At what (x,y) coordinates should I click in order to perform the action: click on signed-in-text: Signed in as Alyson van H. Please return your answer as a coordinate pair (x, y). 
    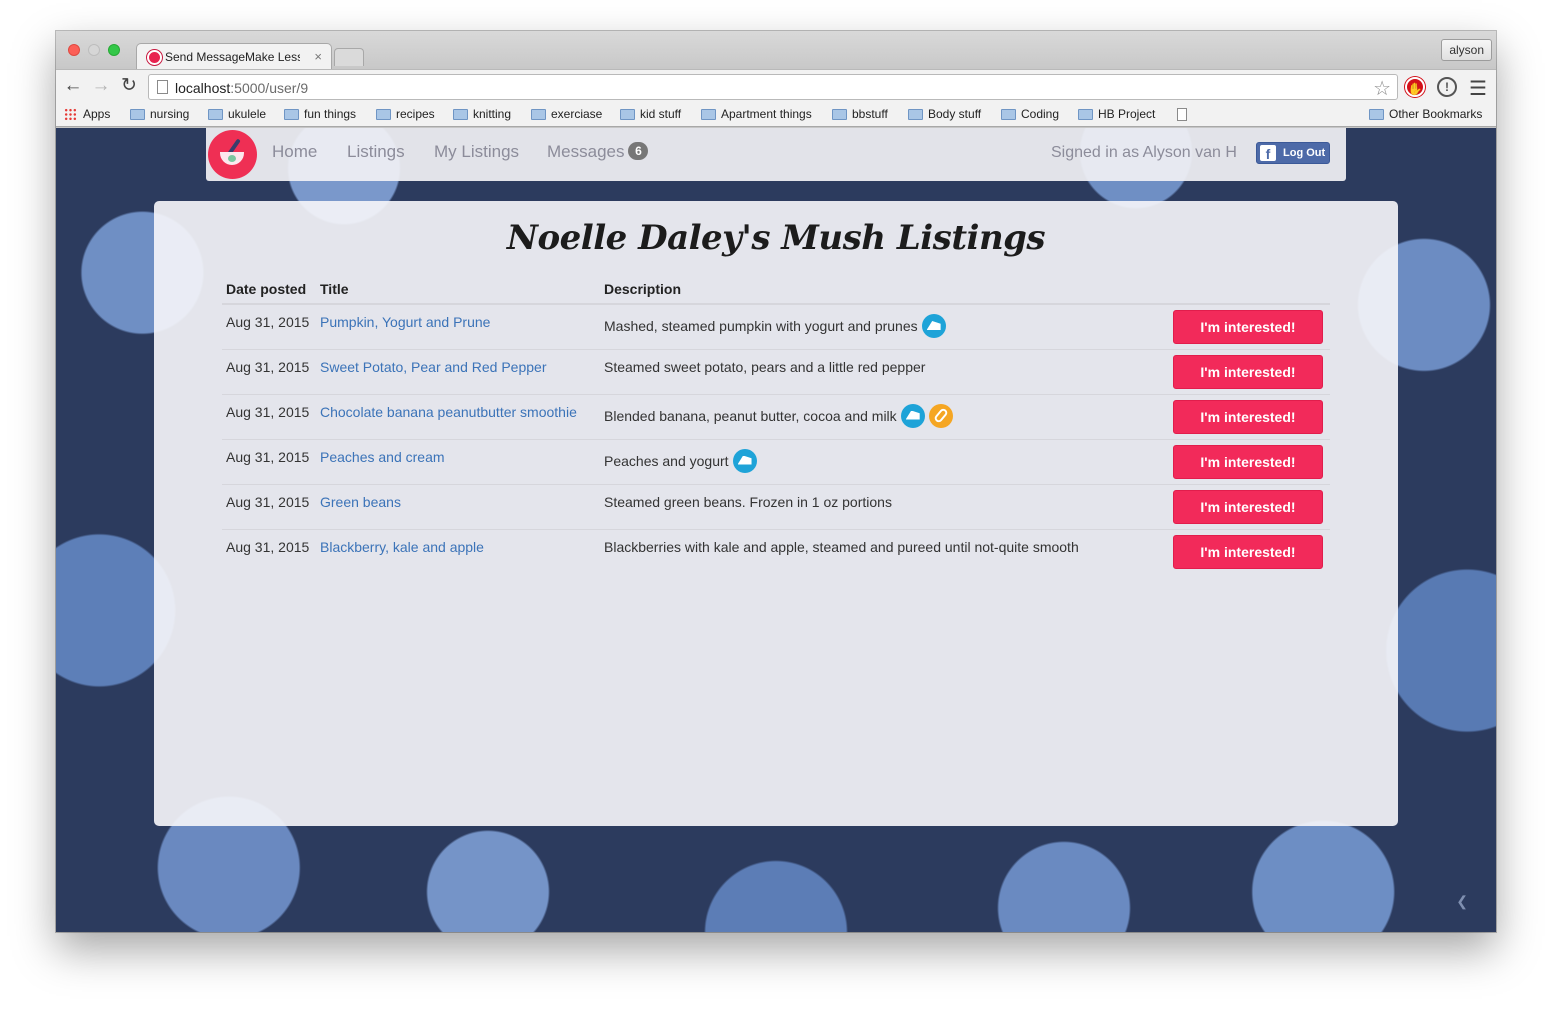
    Looking at the image, I should click on (1144, 152).